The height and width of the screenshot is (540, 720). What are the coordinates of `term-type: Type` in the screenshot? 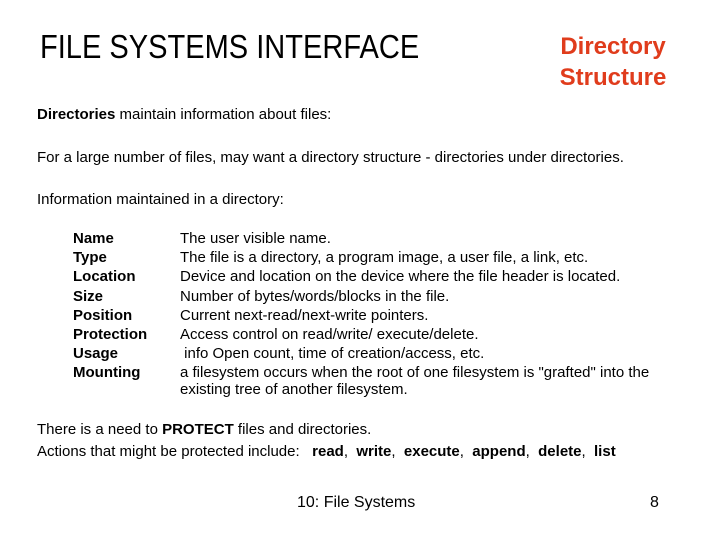 It's located at (90, 258).